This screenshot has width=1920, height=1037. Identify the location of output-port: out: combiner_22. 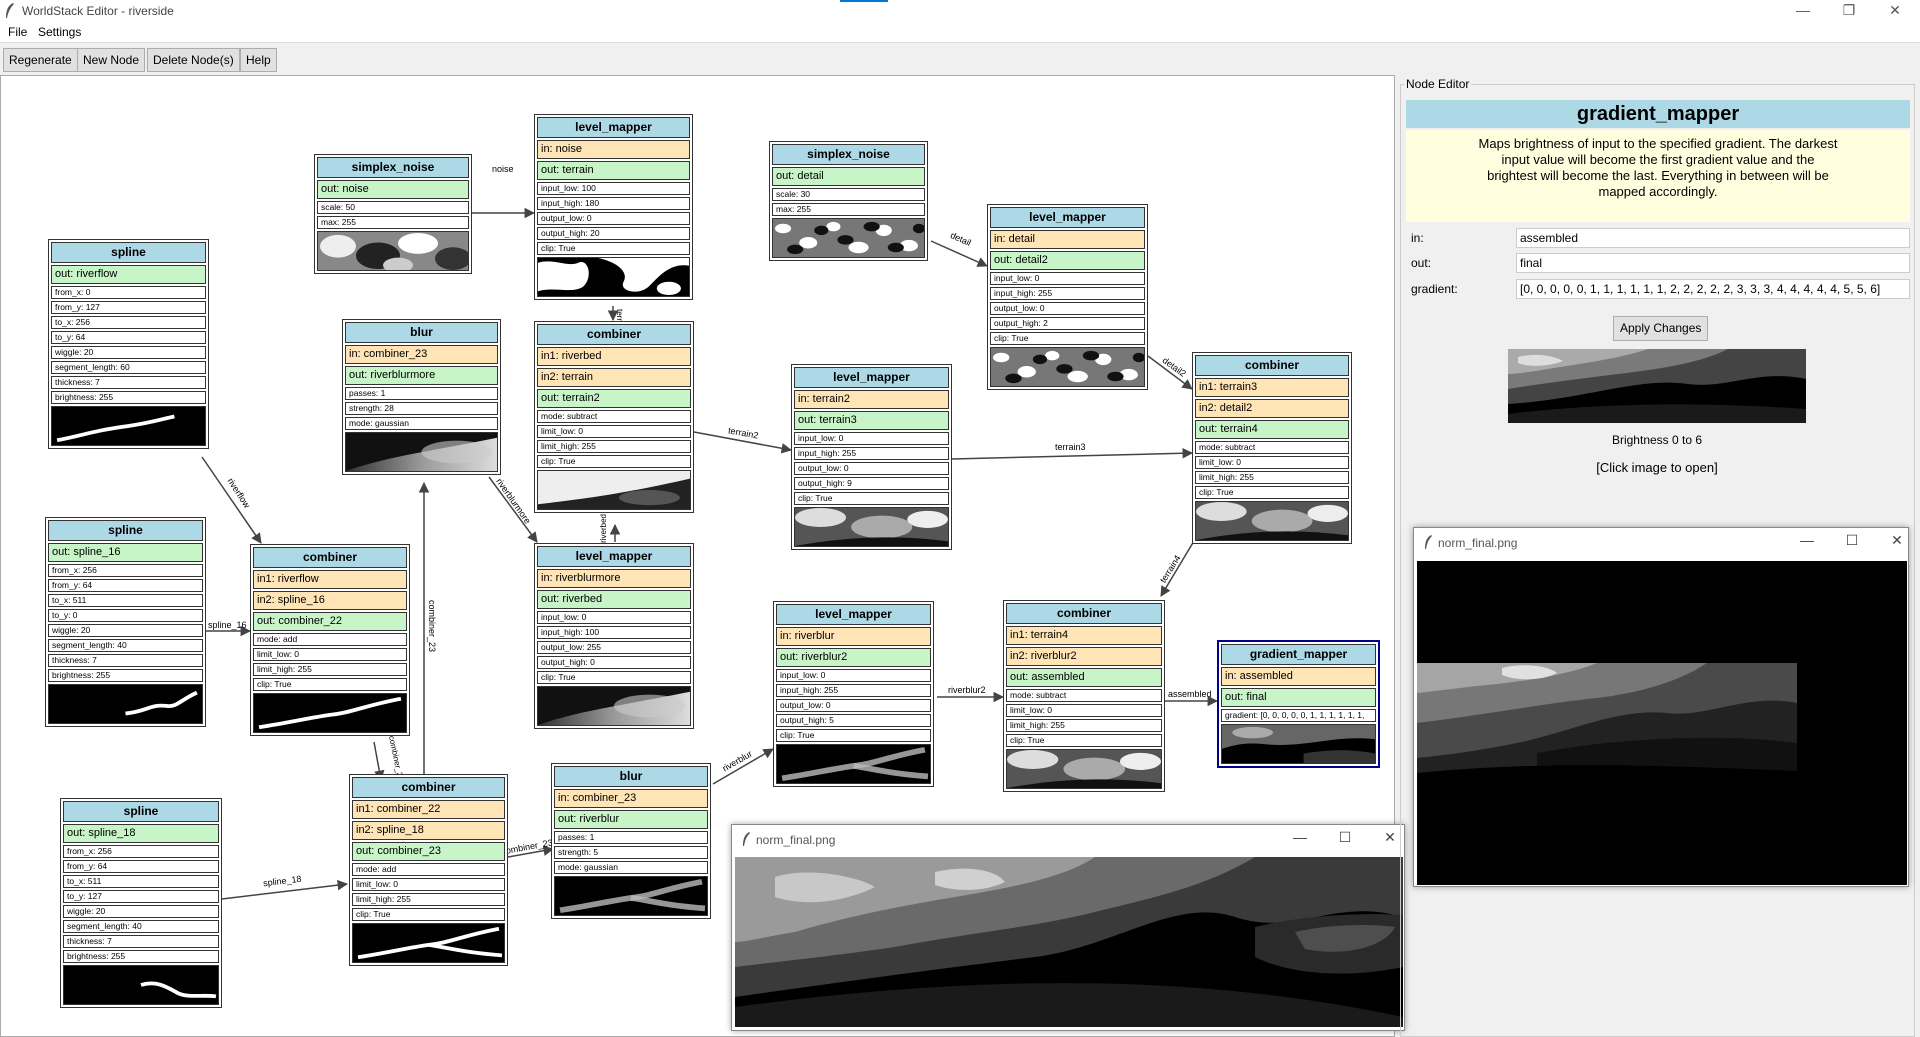
(330, 621).